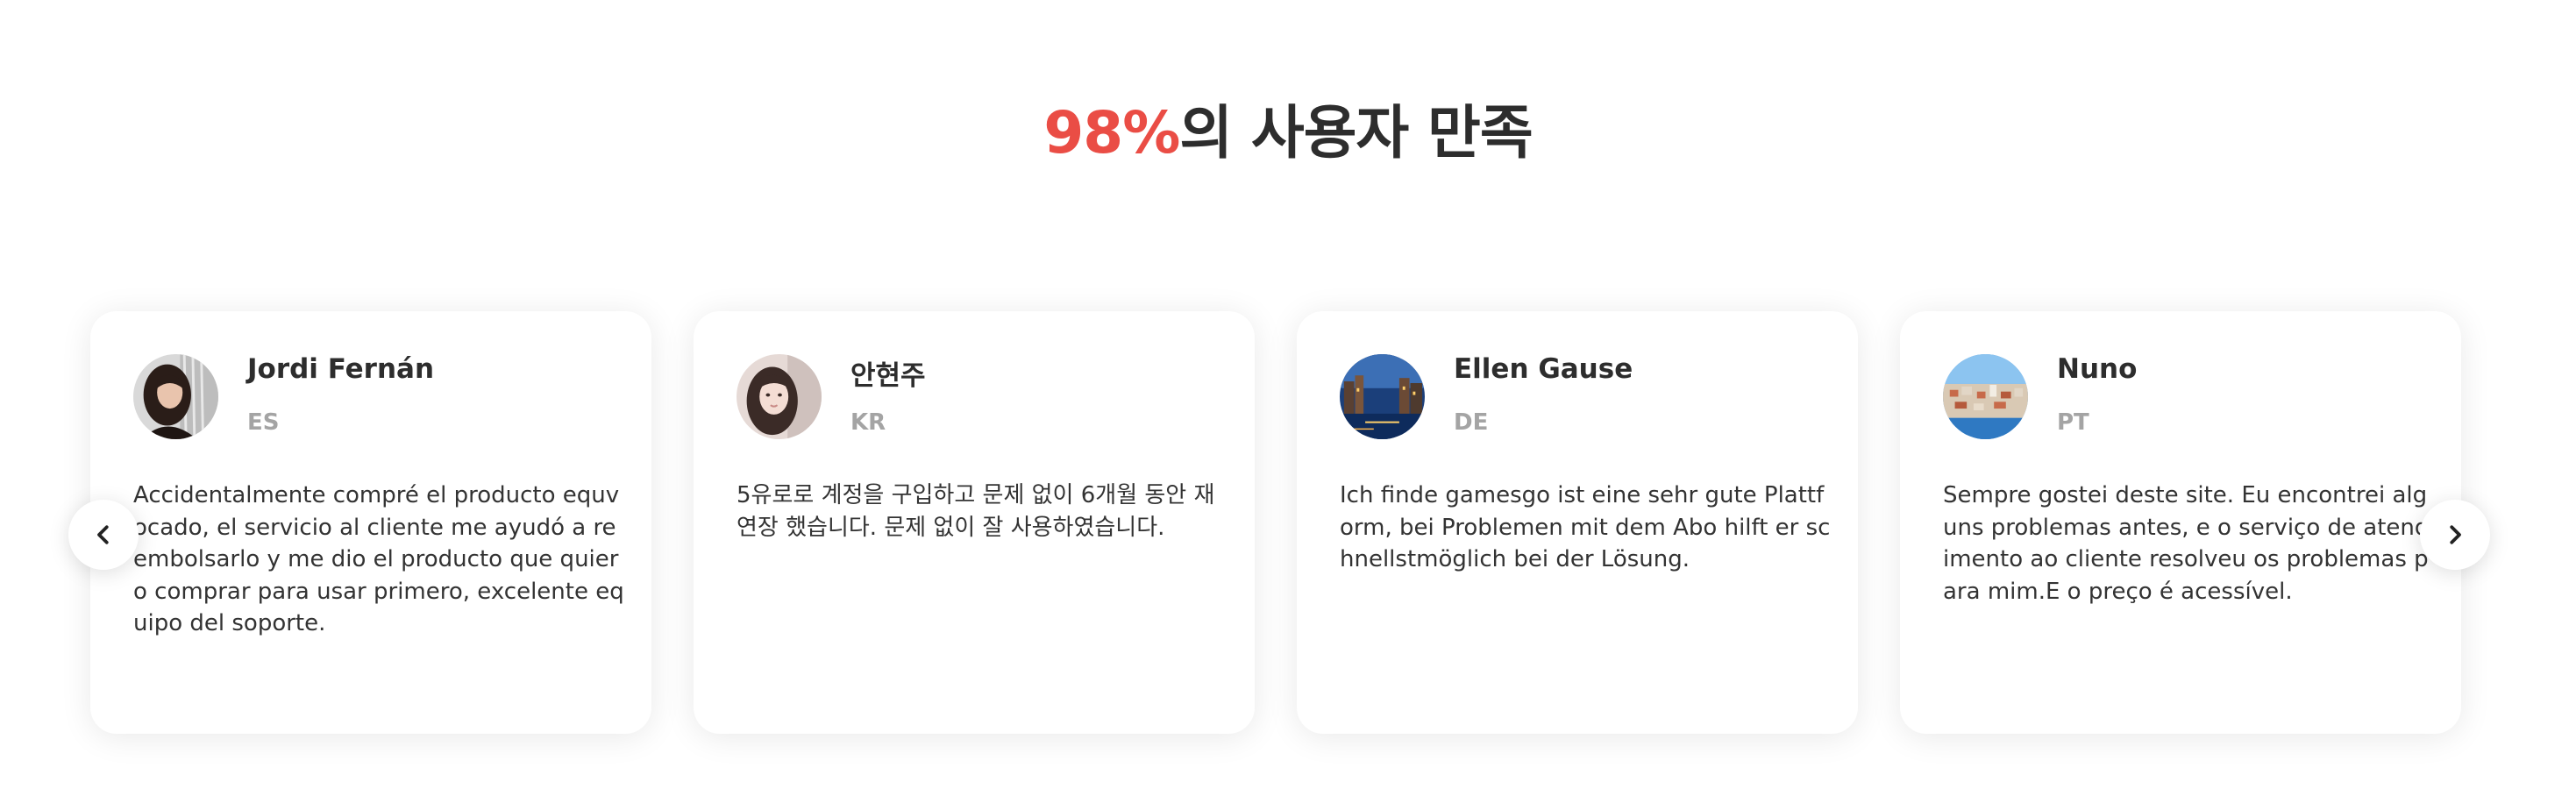 This screenshot has height=796, width=2576. I want to click on carousel-next-button, so click(2455, 535).